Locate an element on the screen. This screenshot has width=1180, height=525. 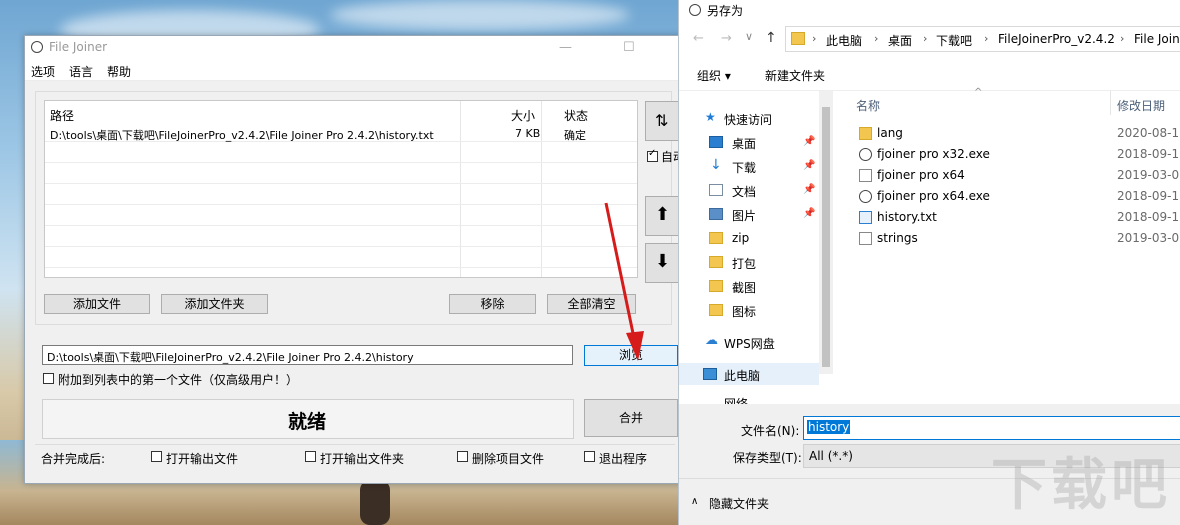
status-text: 就绪 is located at coordinates (307, 422).